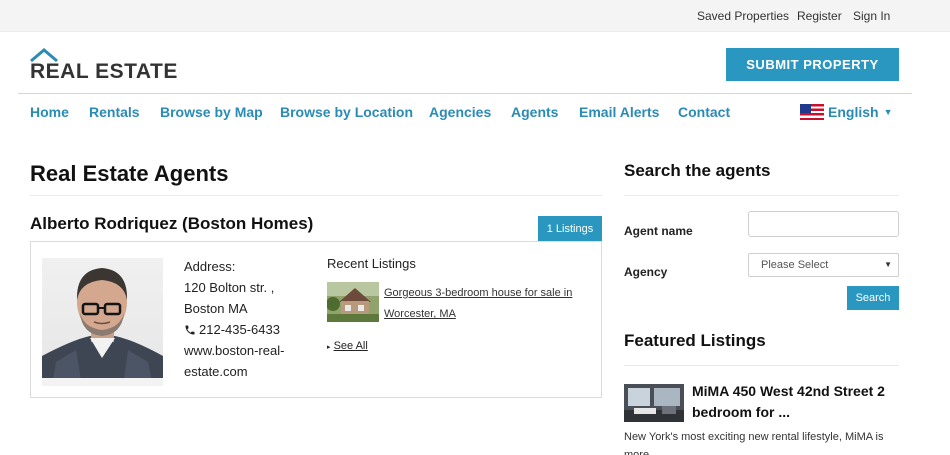 The width and height of the screenshot is (950, 455). I want to click on phone-icon, so click(190, 329).